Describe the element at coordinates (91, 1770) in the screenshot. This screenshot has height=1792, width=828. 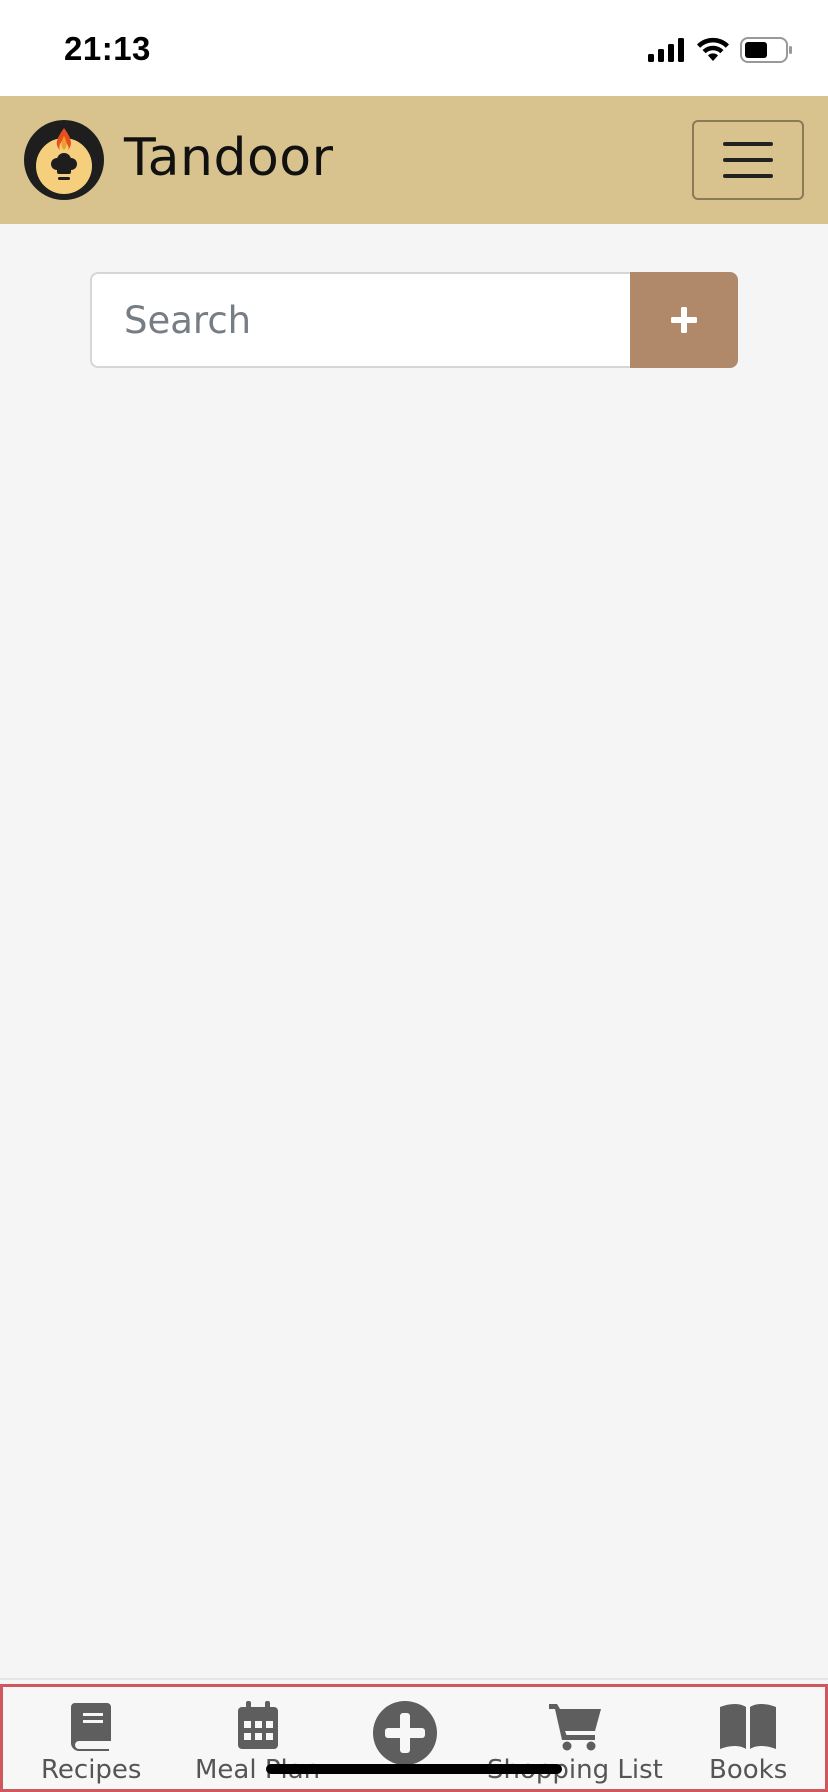
I see `nav-label-recipes: Recipes` at that location.